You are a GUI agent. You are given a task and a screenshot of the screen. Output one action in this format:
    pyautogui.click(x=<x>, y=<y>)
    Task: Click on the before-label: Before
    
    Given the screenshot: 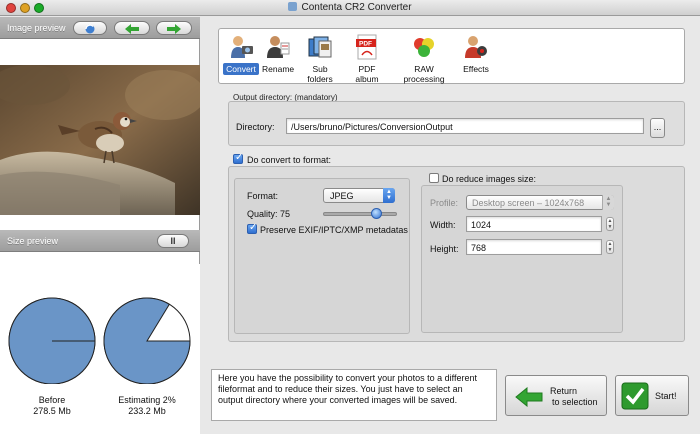 What is the action you would take?
    pyautogui.click(x=52, y=400)
    